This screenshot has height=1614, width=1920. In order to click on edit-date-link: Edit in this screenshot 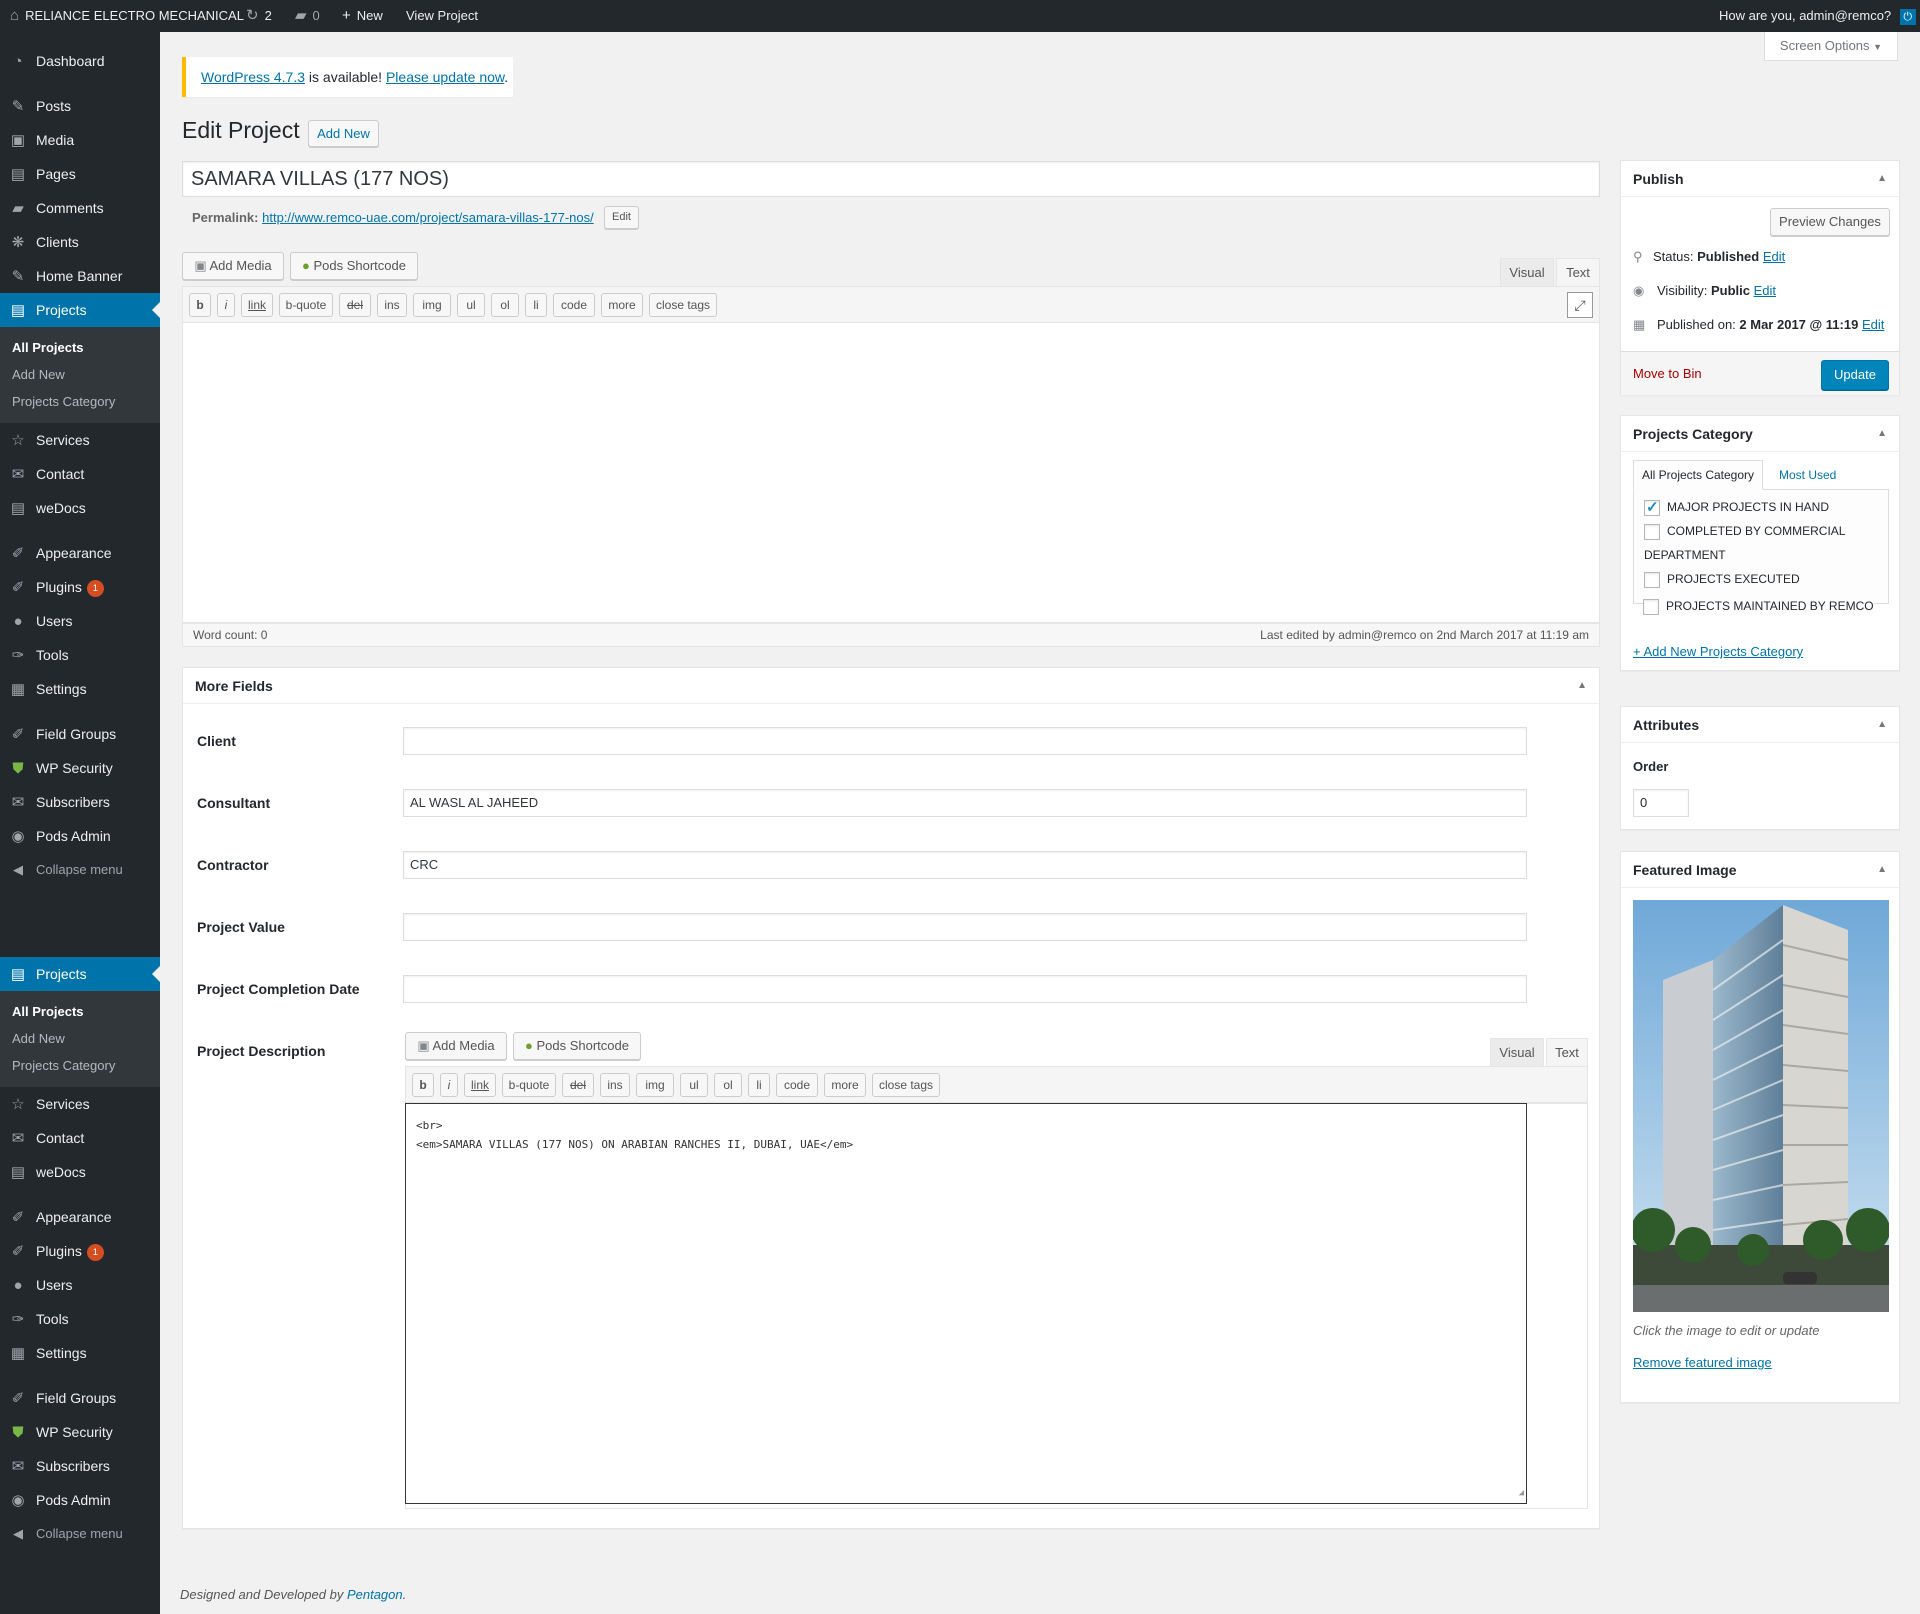, I will do `click(1873, 324)`.